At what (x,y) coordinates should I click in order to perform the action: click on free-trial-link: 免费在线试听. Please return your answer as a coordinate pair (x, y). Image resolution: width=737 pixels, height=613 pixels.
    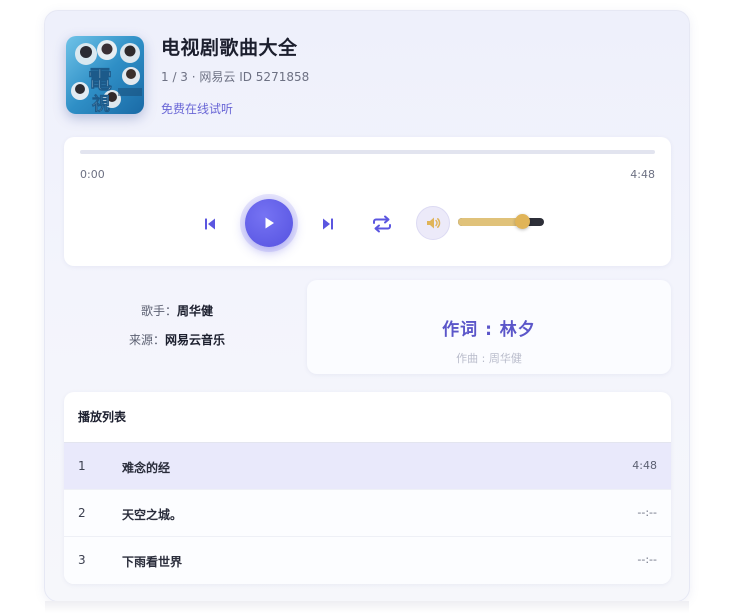
    Looking at the image, I should click on (197, 108).